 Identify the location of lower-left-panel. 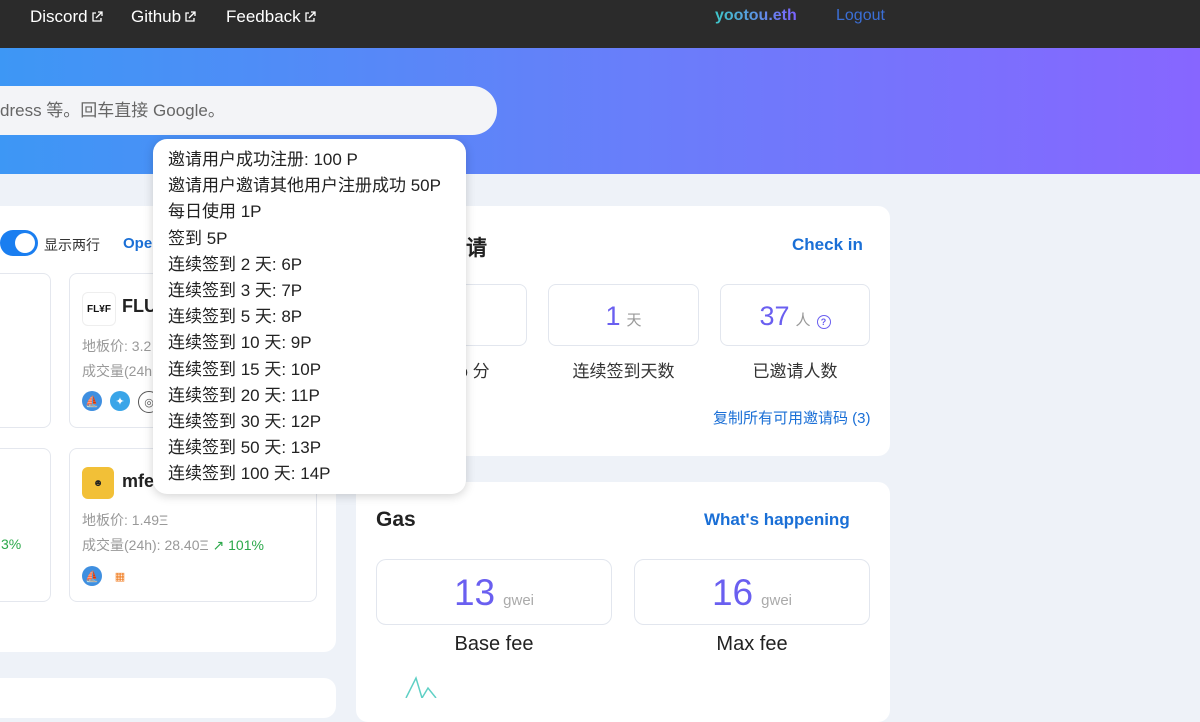
(168, 698).